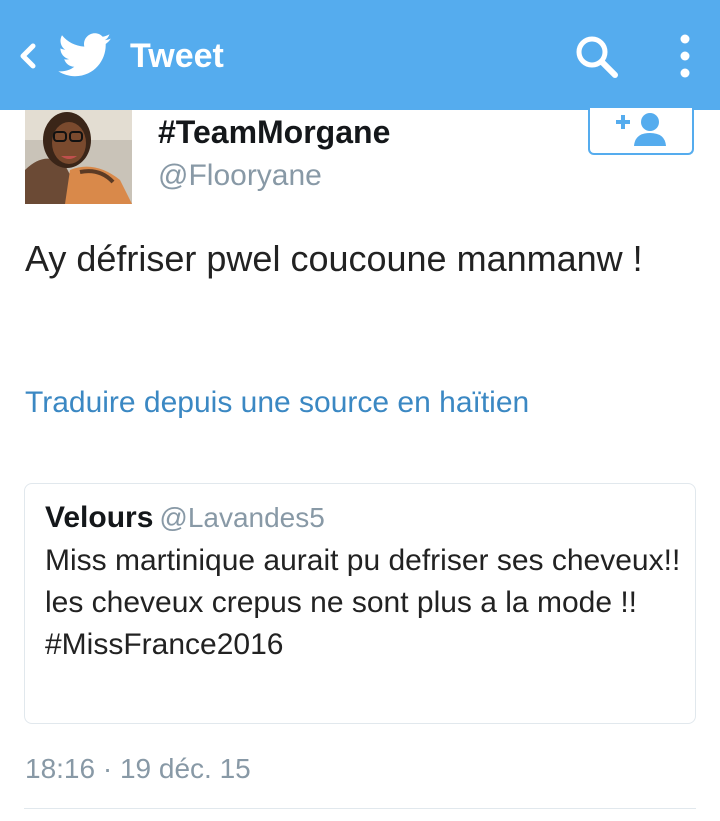  What do you see at coordinates (240, 176) in the screenshot?
I see `author-handle: @Flooryane` at bounding box center [240, 176].